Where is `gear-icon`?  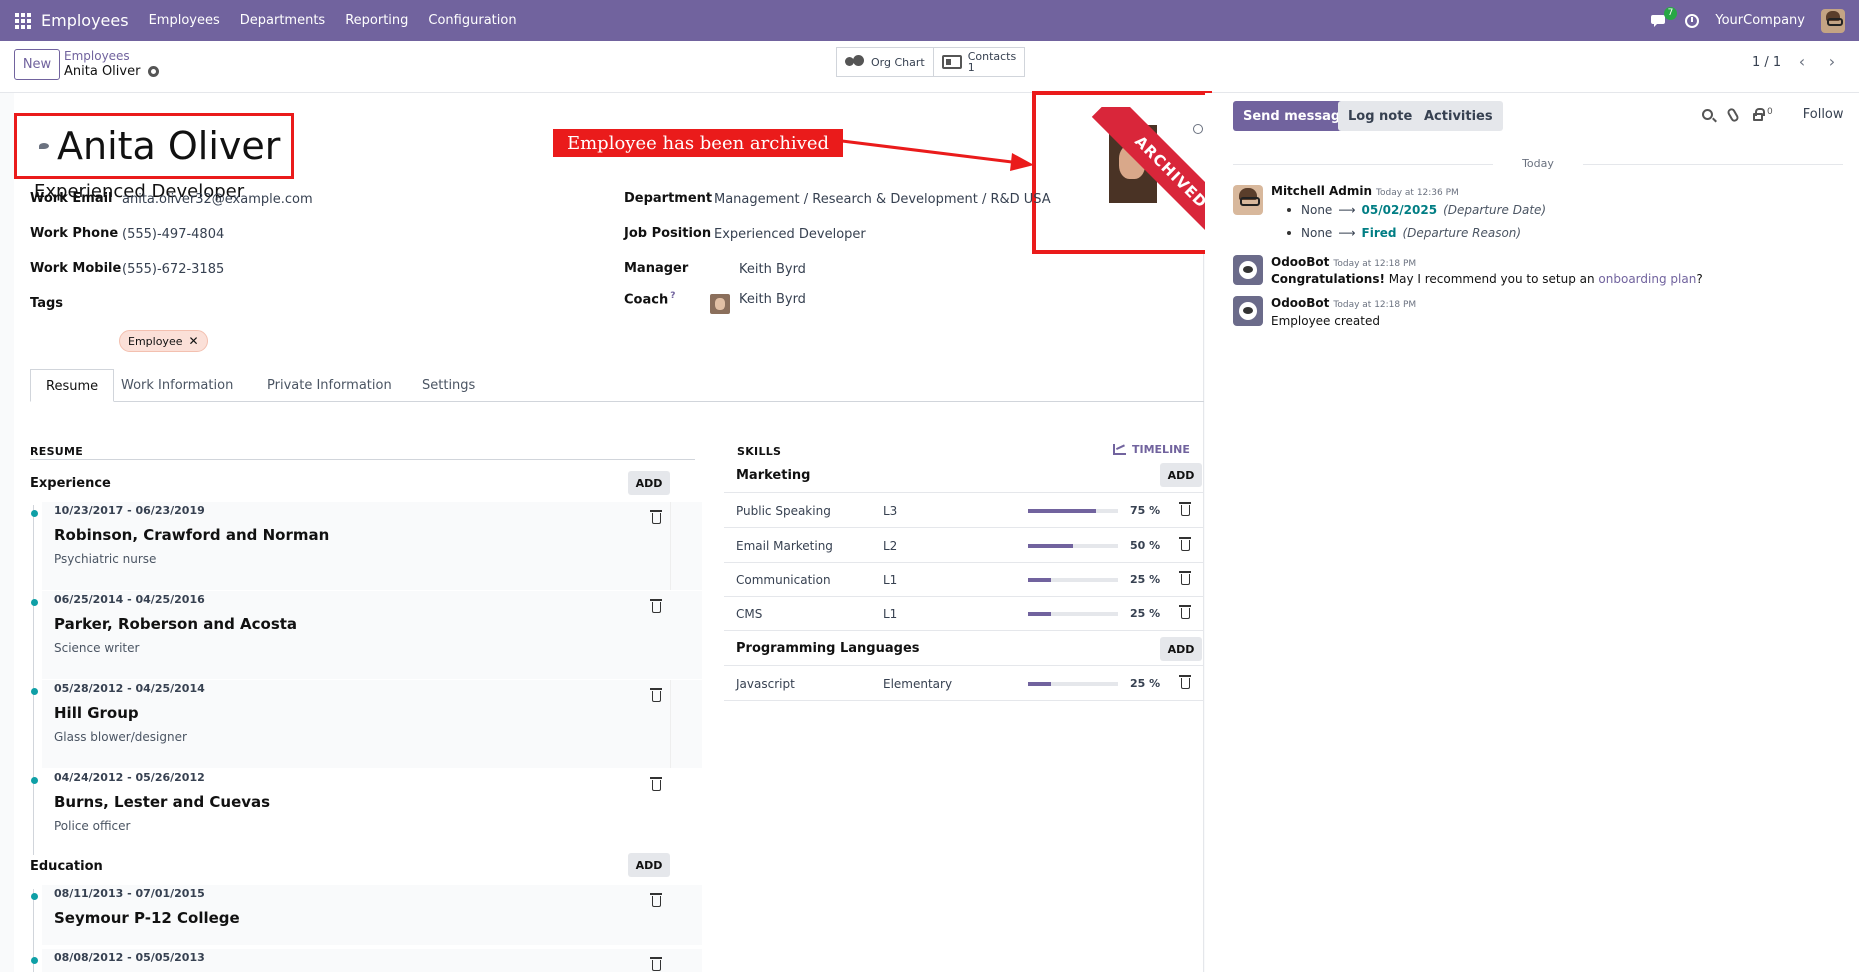
gear-icon is located at coordinates (154, 71).